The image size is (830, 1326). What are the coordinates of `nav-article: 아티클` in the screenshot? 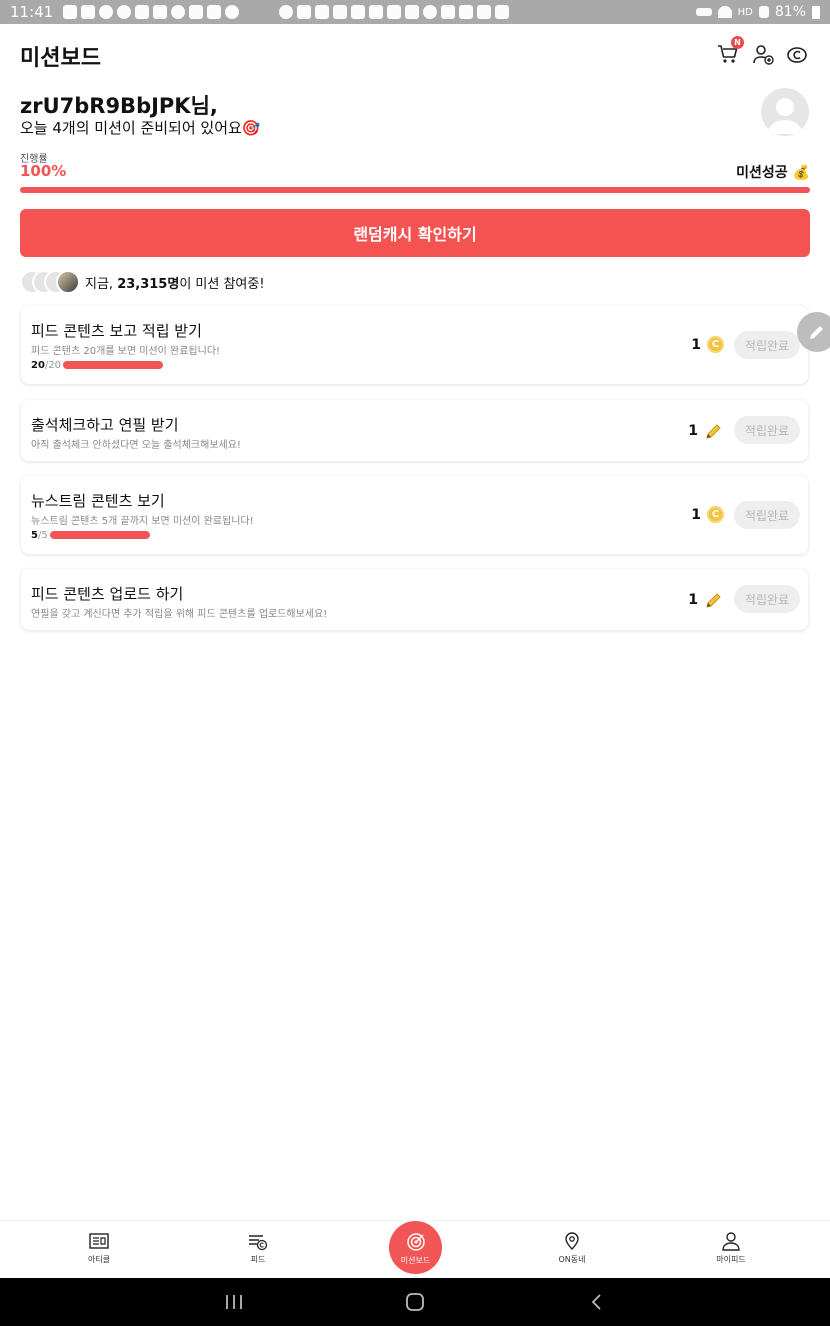 It's located at (99, 1248).